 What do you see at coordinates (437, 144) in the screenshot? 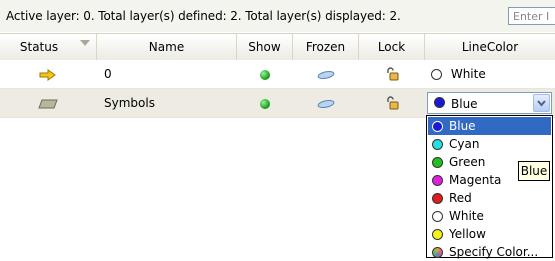
I see `cyan-swatch-icon` at bounding box center [437, 144].